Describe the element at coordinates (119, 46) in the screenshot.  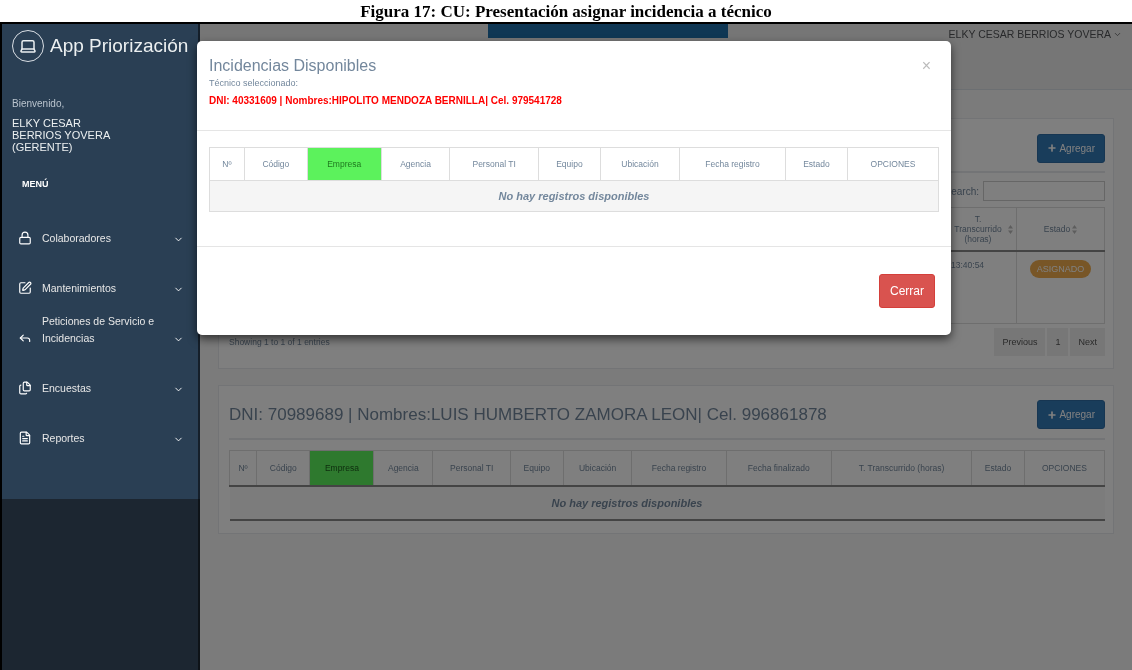
I see `app-title: App Priorización` at that location.